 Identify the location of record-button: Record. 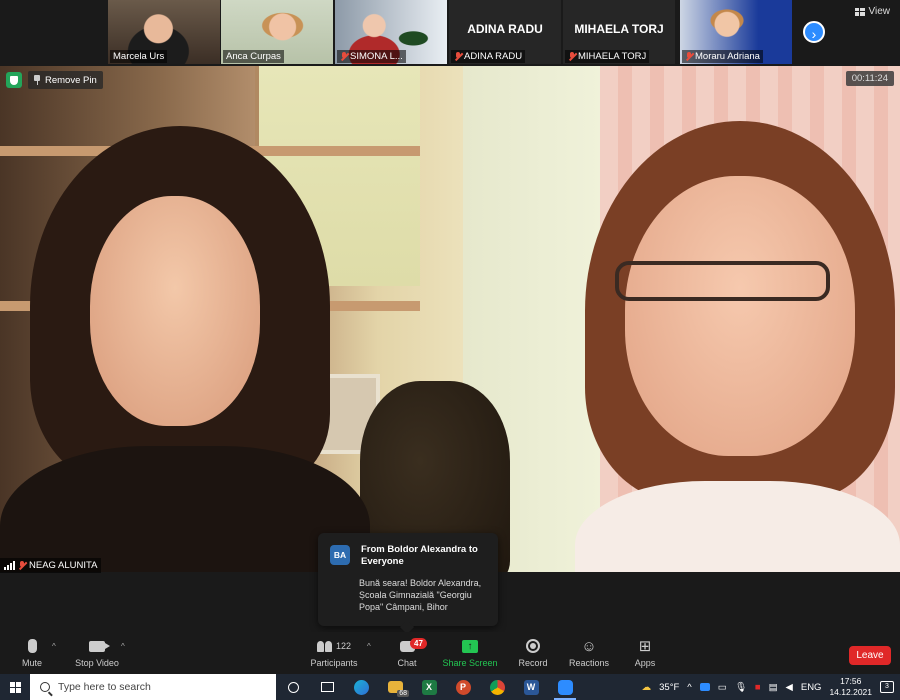
(533, 652).